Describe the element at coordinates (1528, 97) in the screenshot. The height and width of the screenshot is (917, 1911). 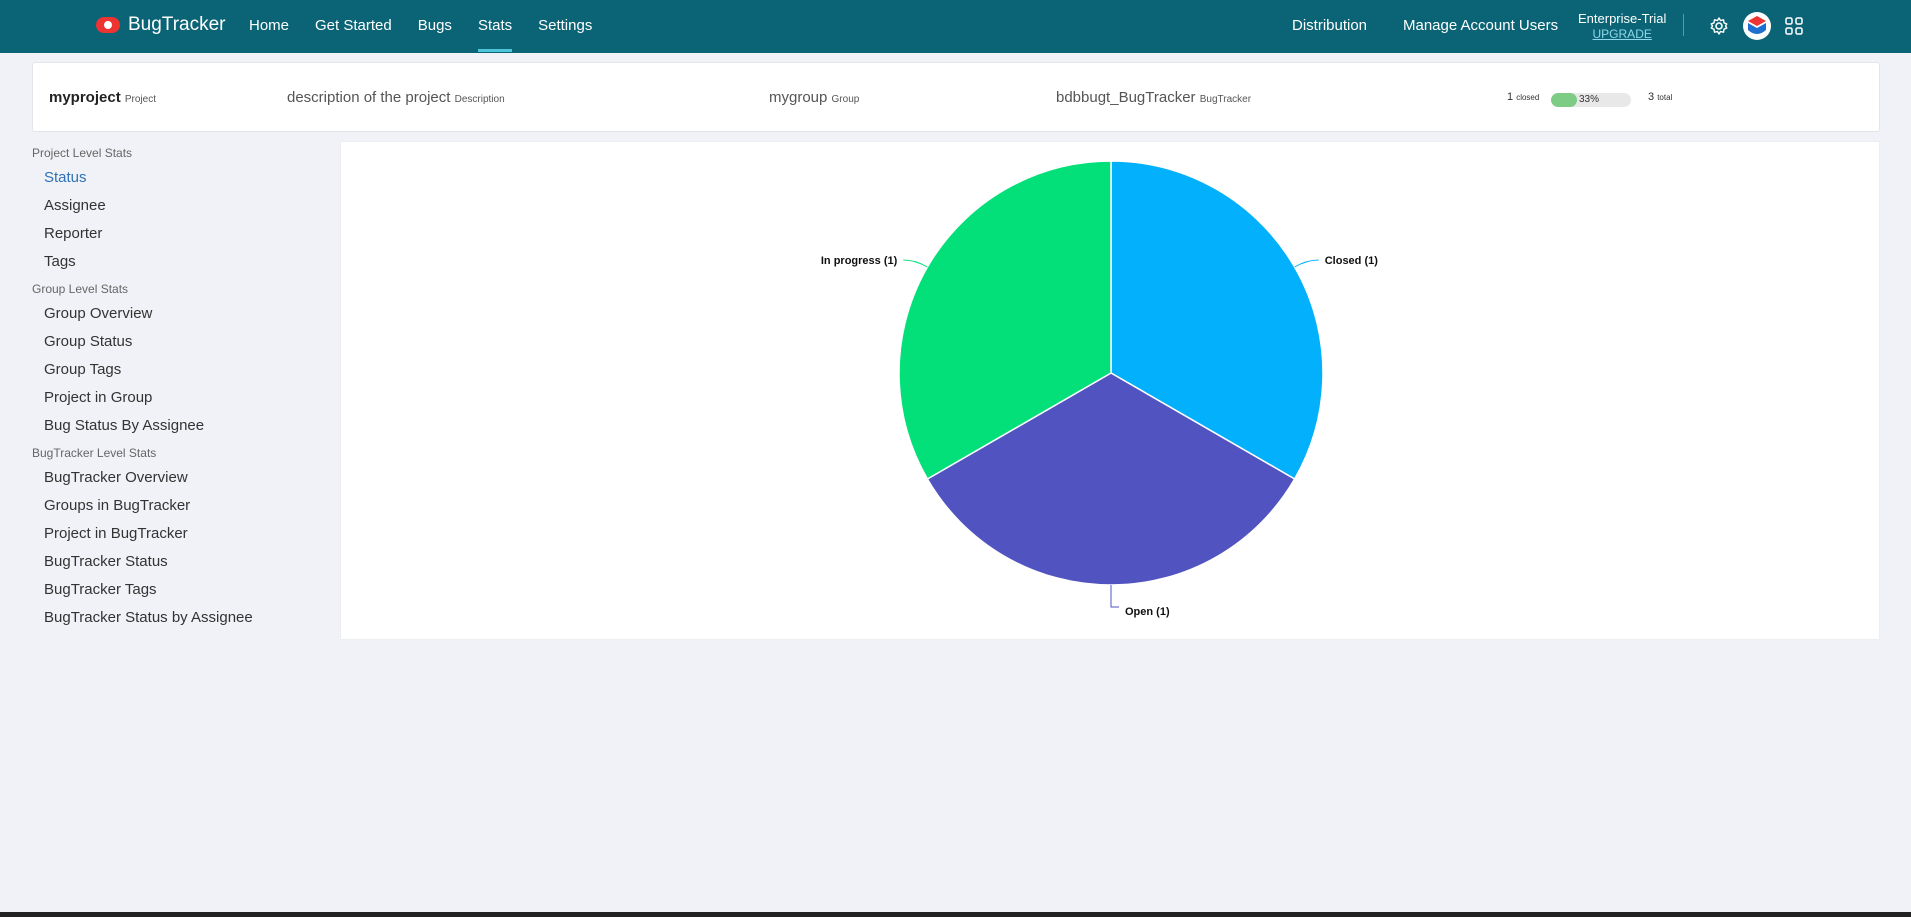
I see `closed-tag: closed` at that location.